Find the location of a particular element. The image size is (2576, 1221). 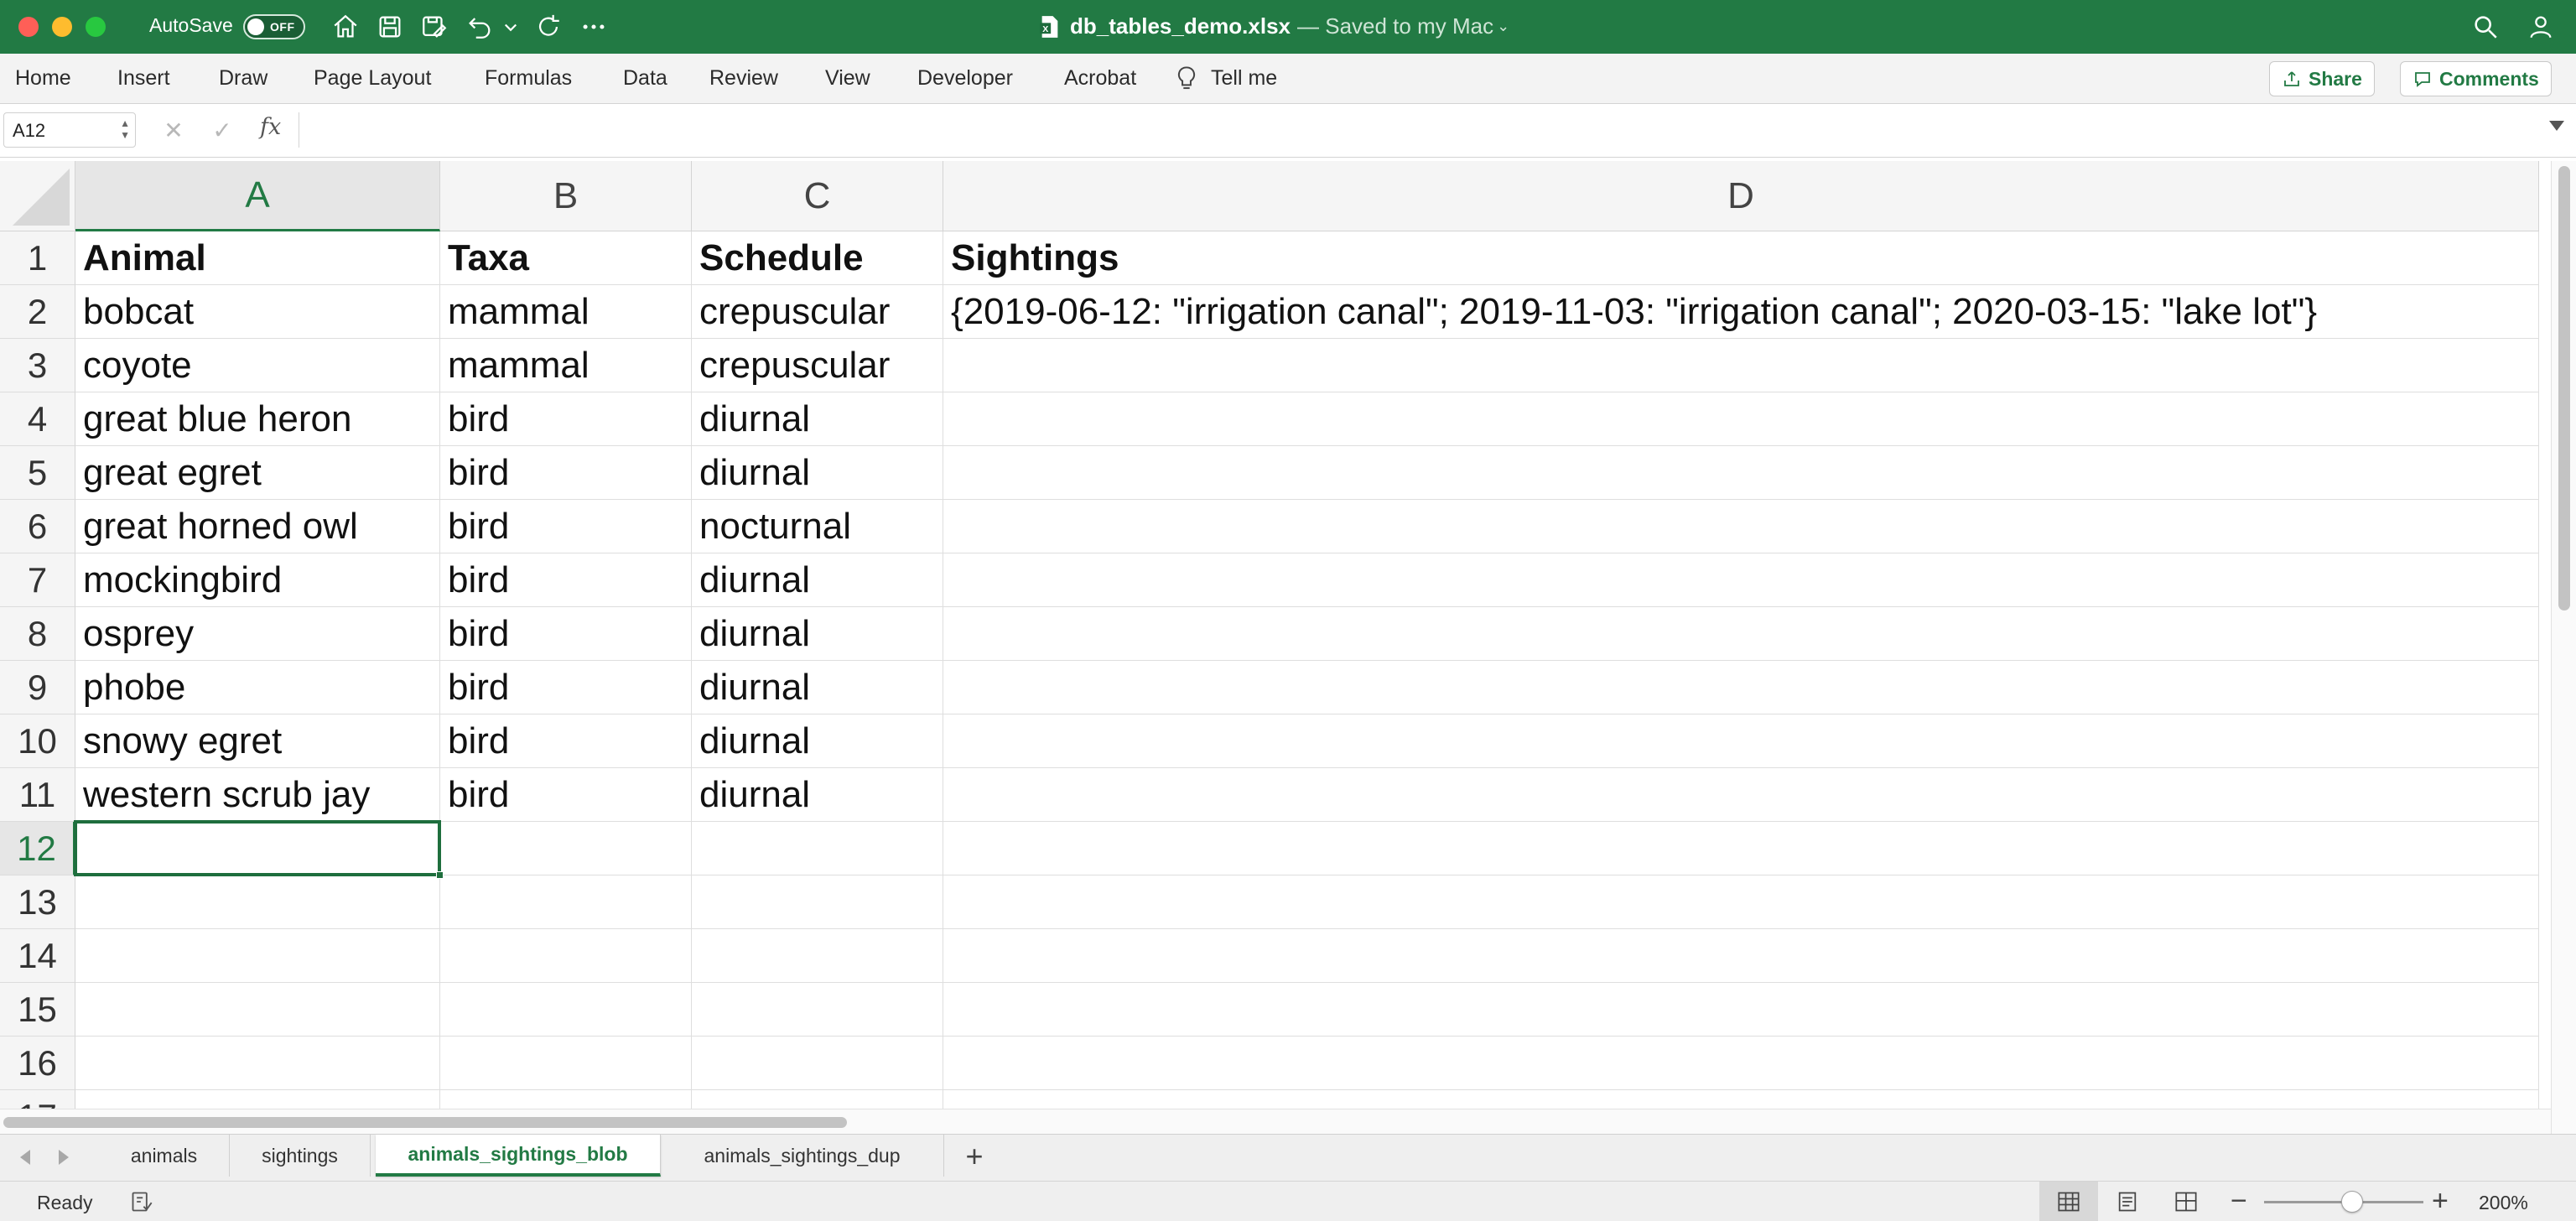

name-box: A12 ▲ ▼ is located at coordinates (69, 130).